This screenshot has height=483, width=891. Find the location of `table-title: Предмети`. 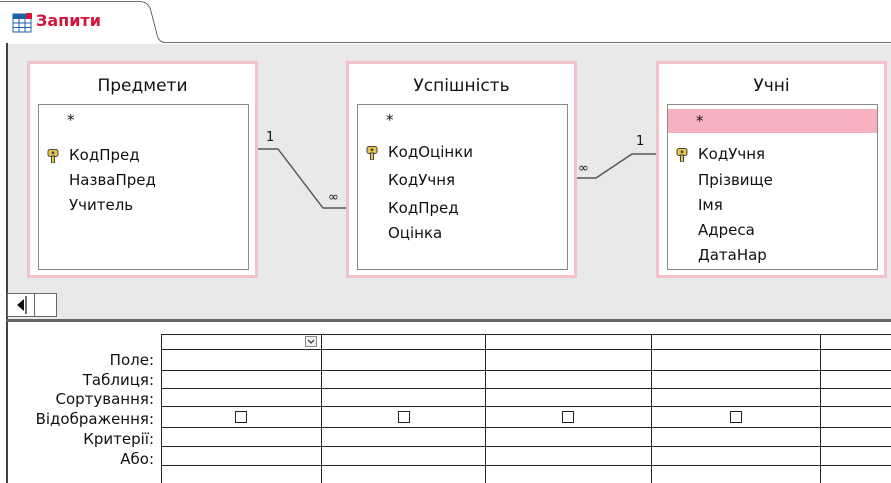

table-title: Предмети is located at coordinates (142, 86).